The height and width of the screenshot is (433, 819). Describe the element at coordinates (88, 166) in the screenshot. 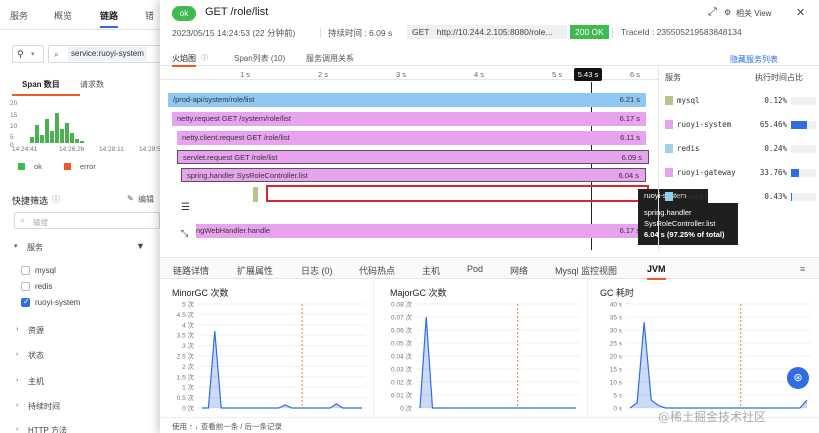

I see `legend-error-label: error` at that location.